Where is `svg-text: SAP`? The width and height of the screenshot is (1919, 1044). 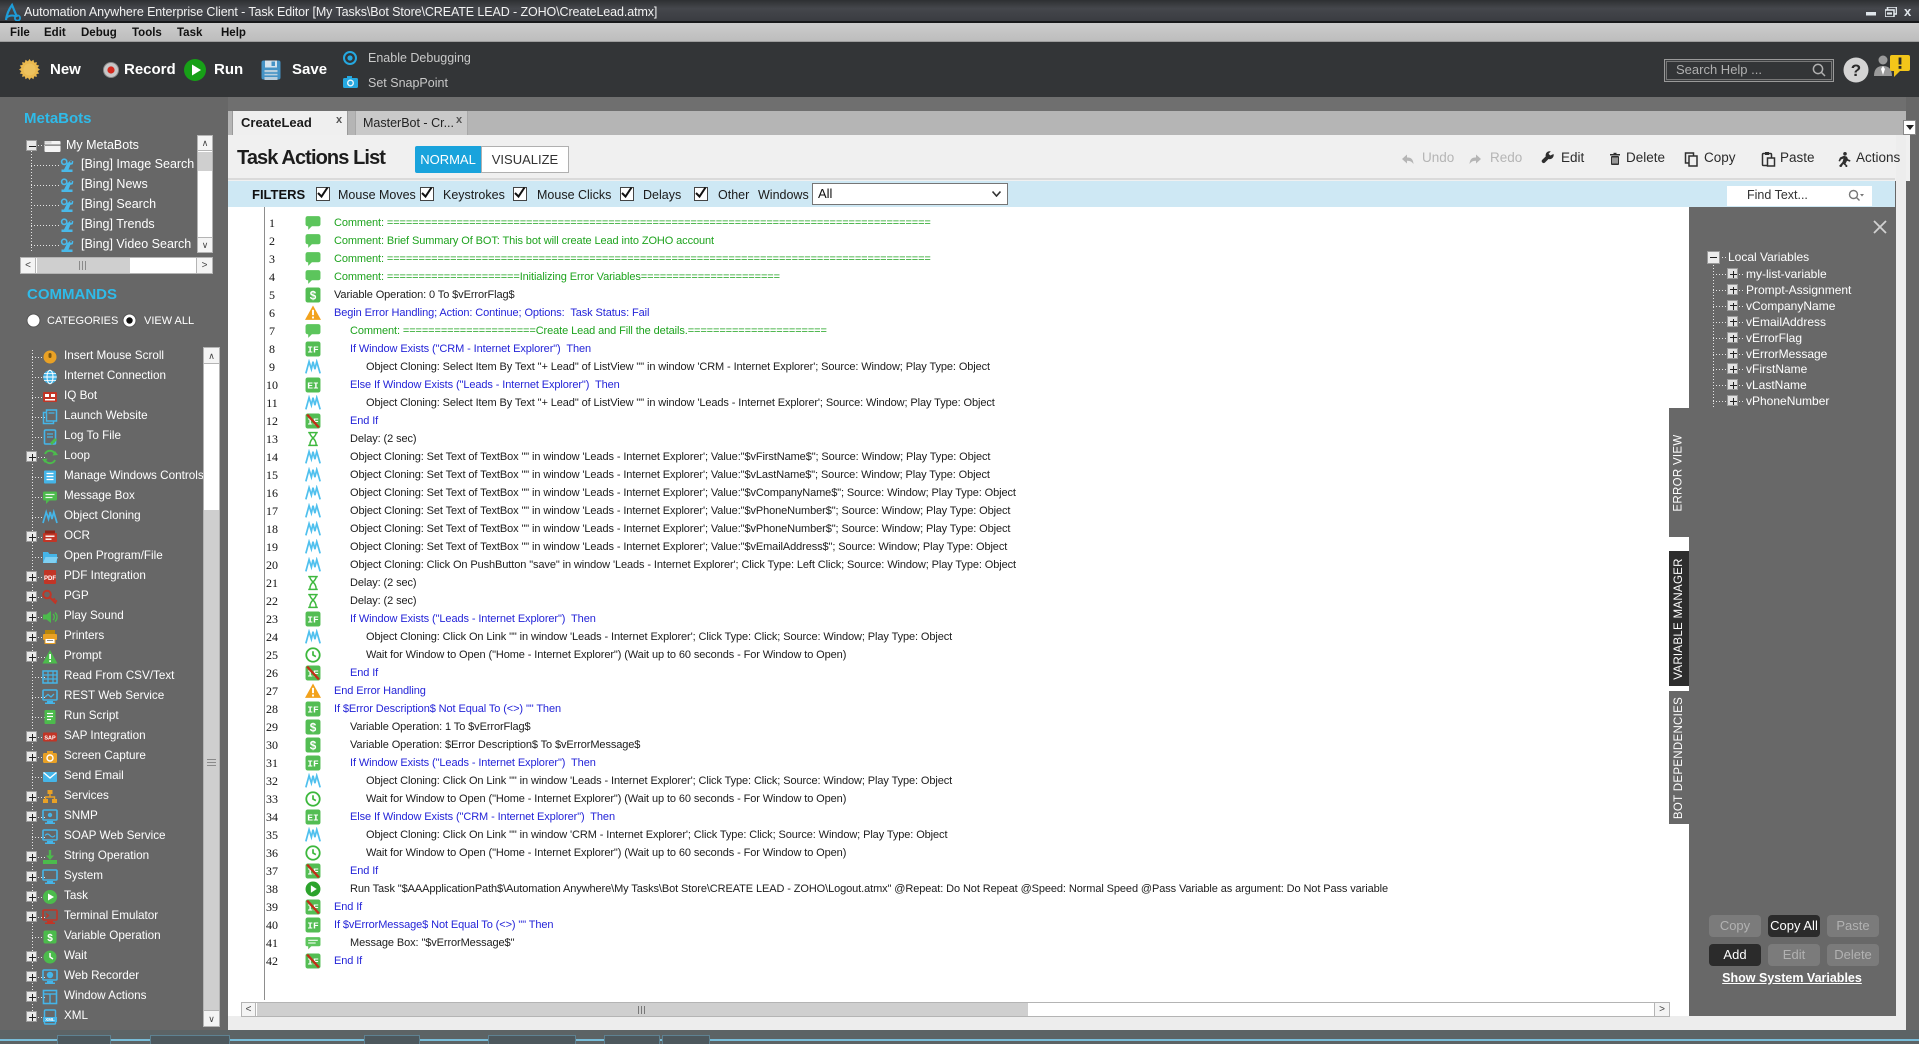 svg-text: SAP is located at coordinates (50, 739).